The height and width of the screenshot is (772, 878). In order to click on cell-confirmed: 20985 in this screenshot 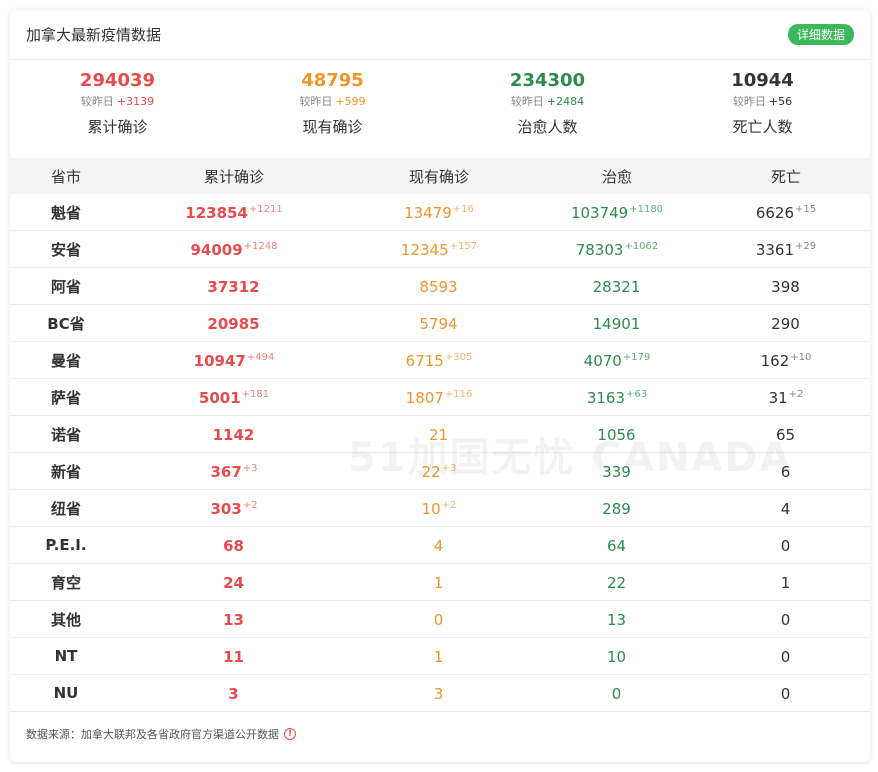, I will do `click(234, 323)`.